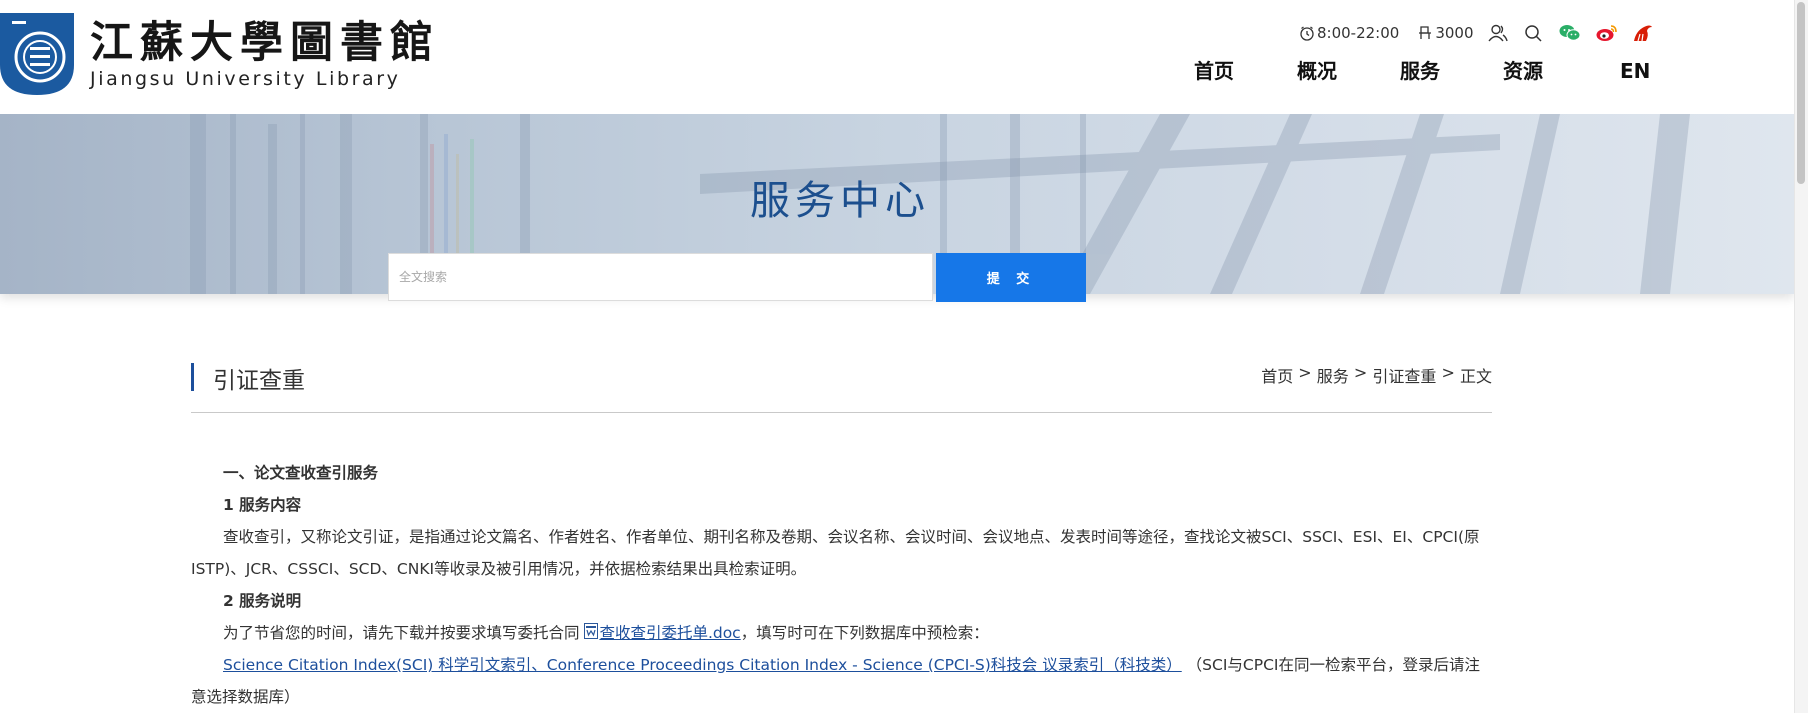 The image size is (1808, 713). I want to click on section-title: 引证查重, so click(259, 381).